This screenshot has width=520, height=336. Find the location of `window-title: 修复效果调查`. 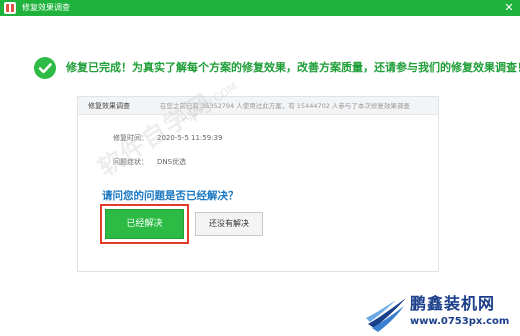

window-title: 修复效果调查 is located at coordinates (46, 7).